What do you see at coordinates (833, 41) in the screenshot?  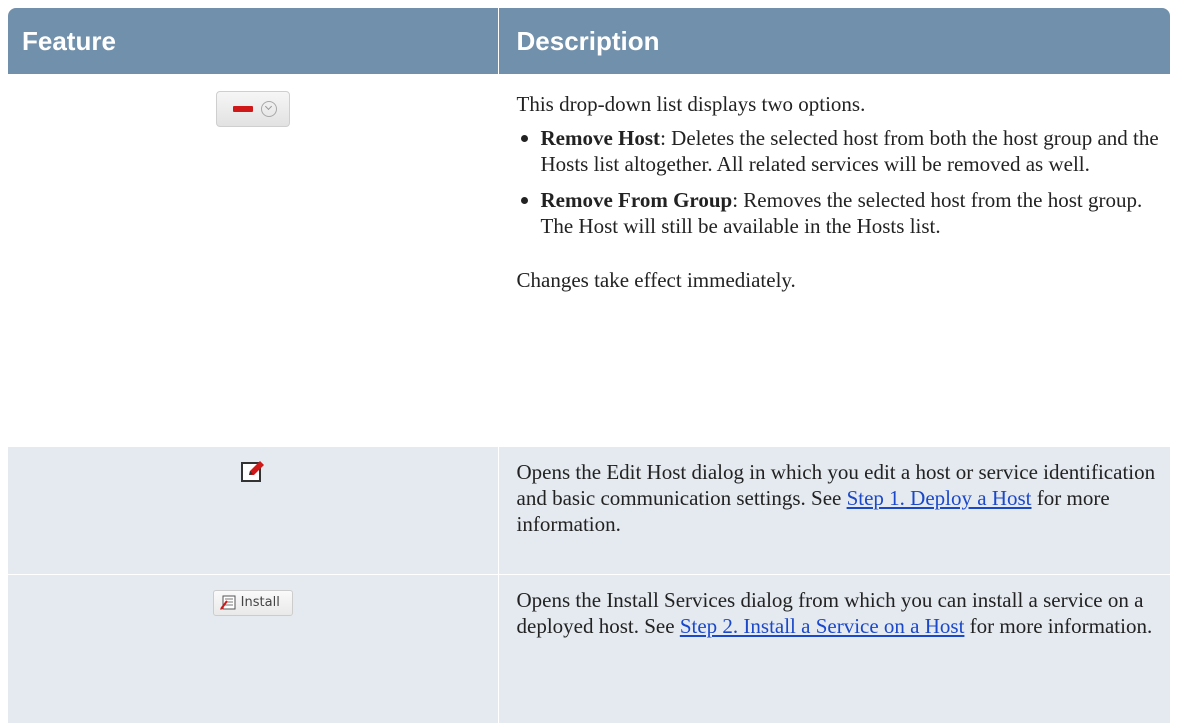 I see `description-column-header: Description` at bounding box center [833, 41].